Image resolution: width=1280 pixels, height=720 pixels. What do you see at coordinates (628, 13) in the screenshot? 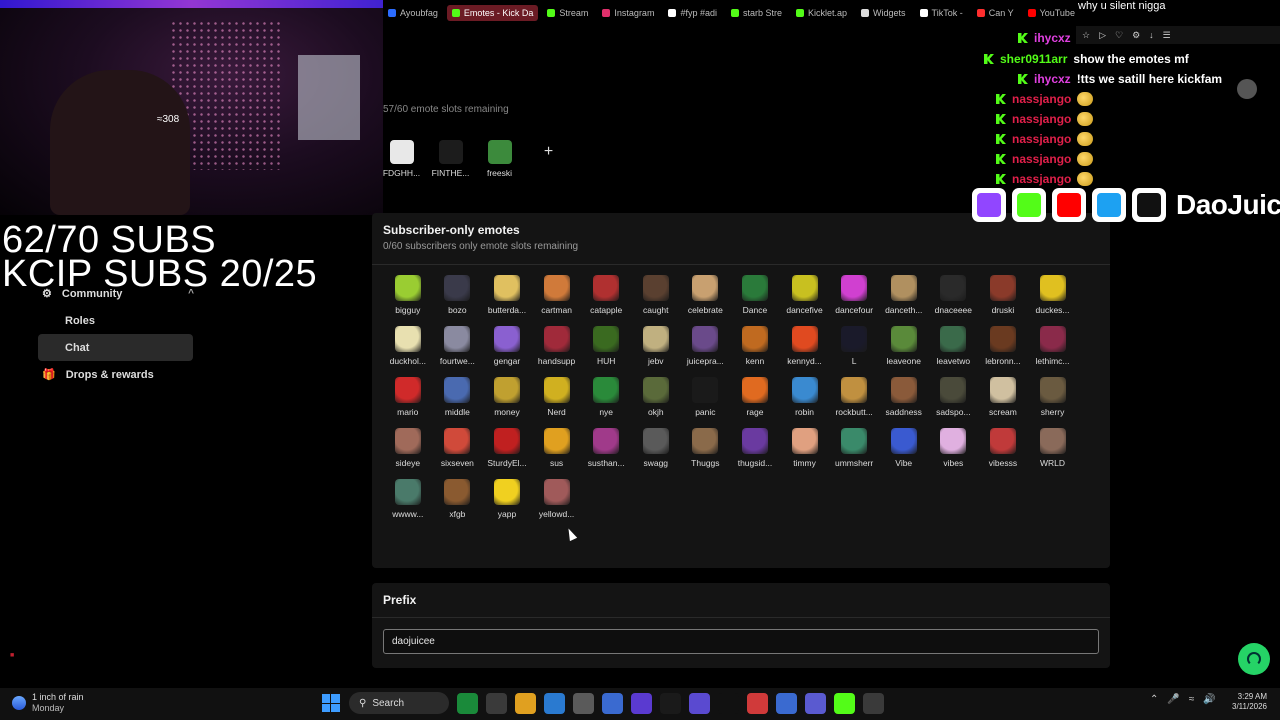
I see `browser-tab: Instagram` at bounding box center [628, 13].